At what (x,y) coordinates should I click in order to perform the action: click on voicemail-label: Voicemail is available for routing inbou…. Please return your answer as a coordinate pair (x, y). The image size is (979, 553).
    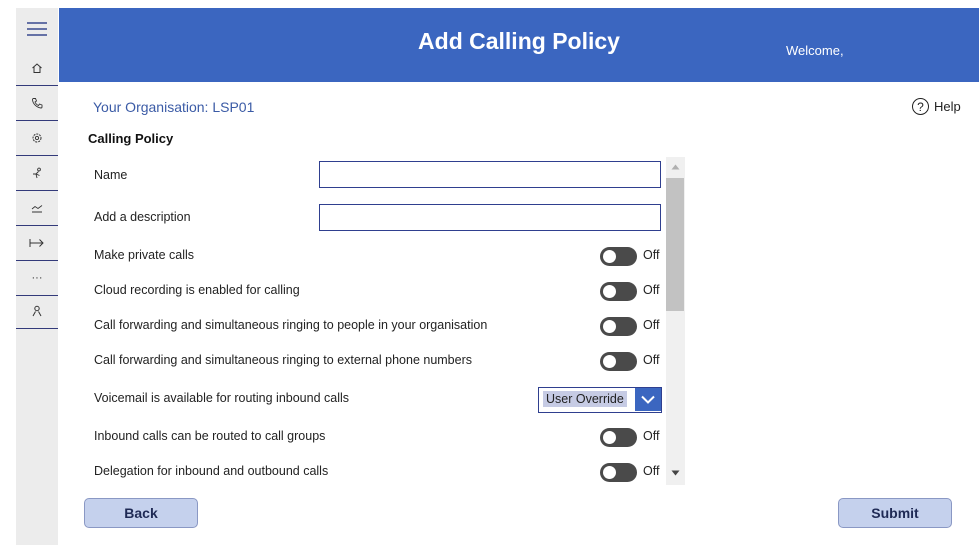
    Looking at the image, I should click on (222, 398).